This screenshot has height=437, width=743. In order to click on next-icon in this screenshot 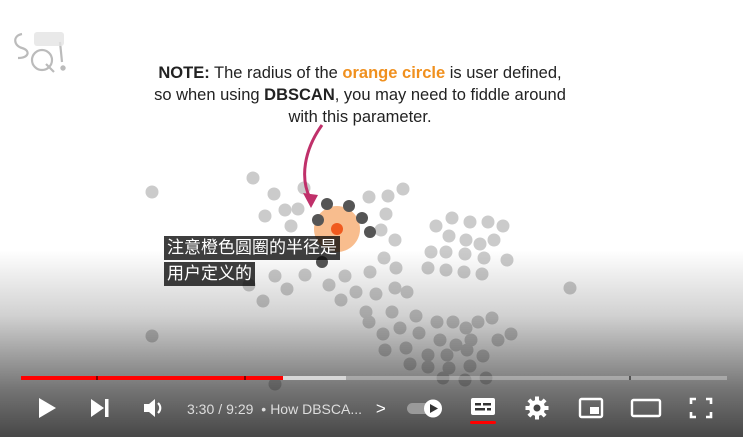, I will do `click(100, 408)`.